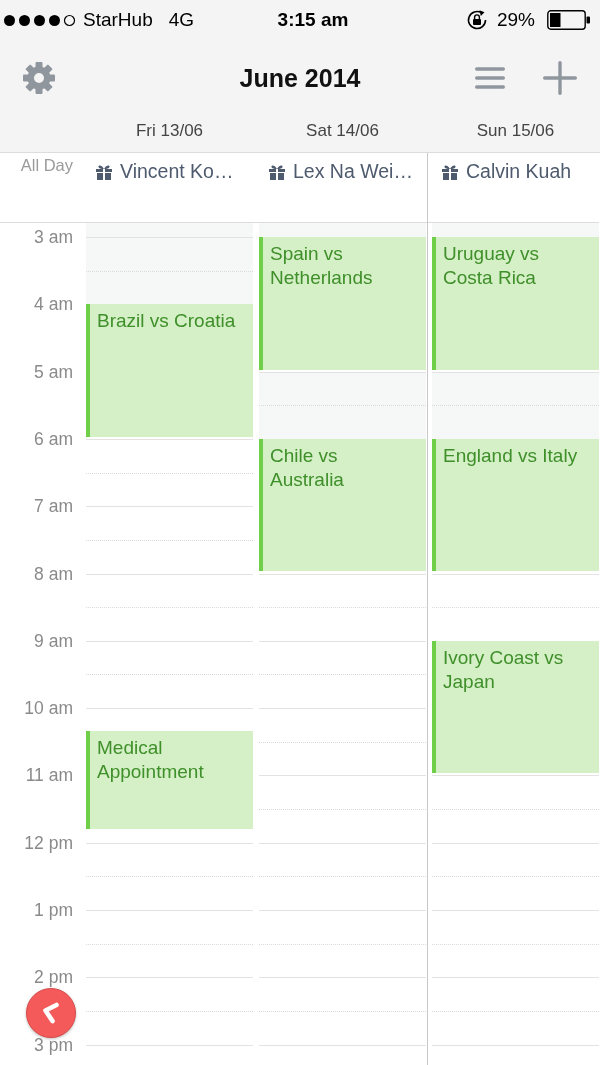  I want to click on carrier-name: StarHub, so click(118, 20).